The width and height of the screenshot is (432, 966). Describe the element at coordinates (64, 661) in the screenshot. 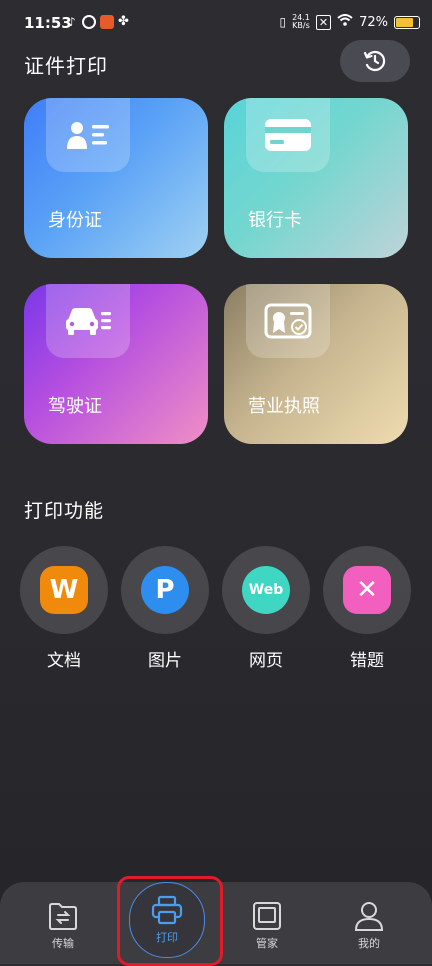

I see `function-label: 文档` at that location.